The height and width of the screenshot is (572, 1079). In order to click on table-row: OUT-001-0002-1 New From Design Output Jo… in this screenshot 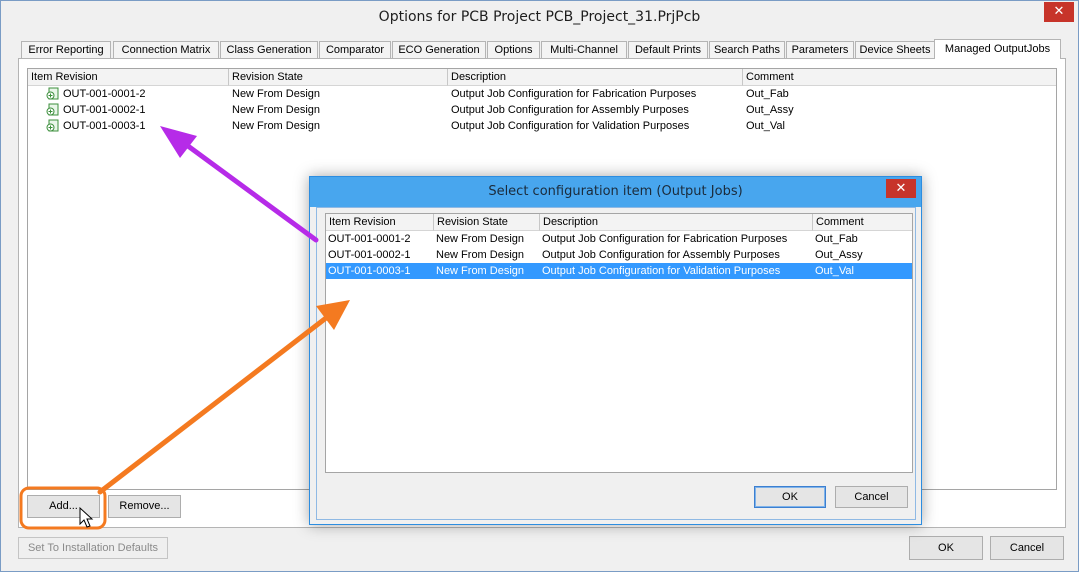, I will do `click(542, 110)`.